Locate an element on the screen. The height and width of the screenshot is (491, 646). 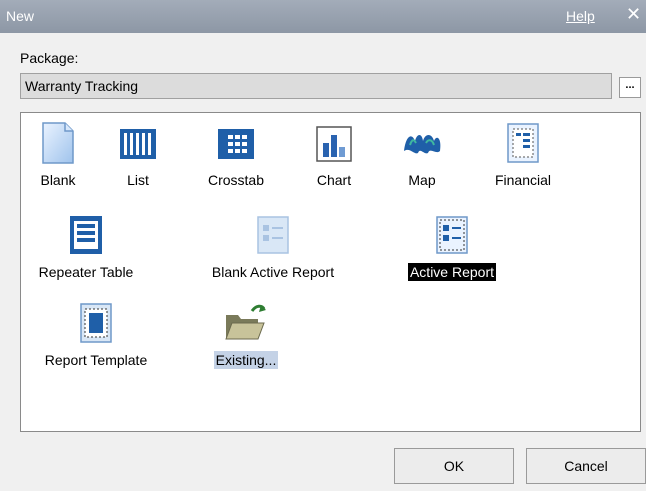
crosstab-icon is located at coordinates (236, 144).